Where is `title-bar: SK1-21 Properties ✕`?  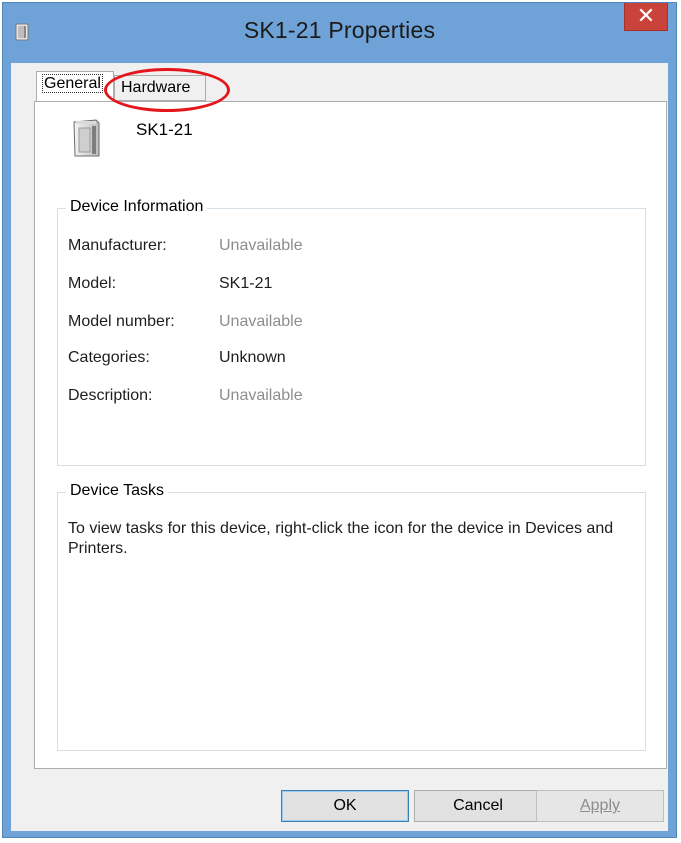
title-bar: SK1-21 Properties ✕ is located at coordinates (339, 33).